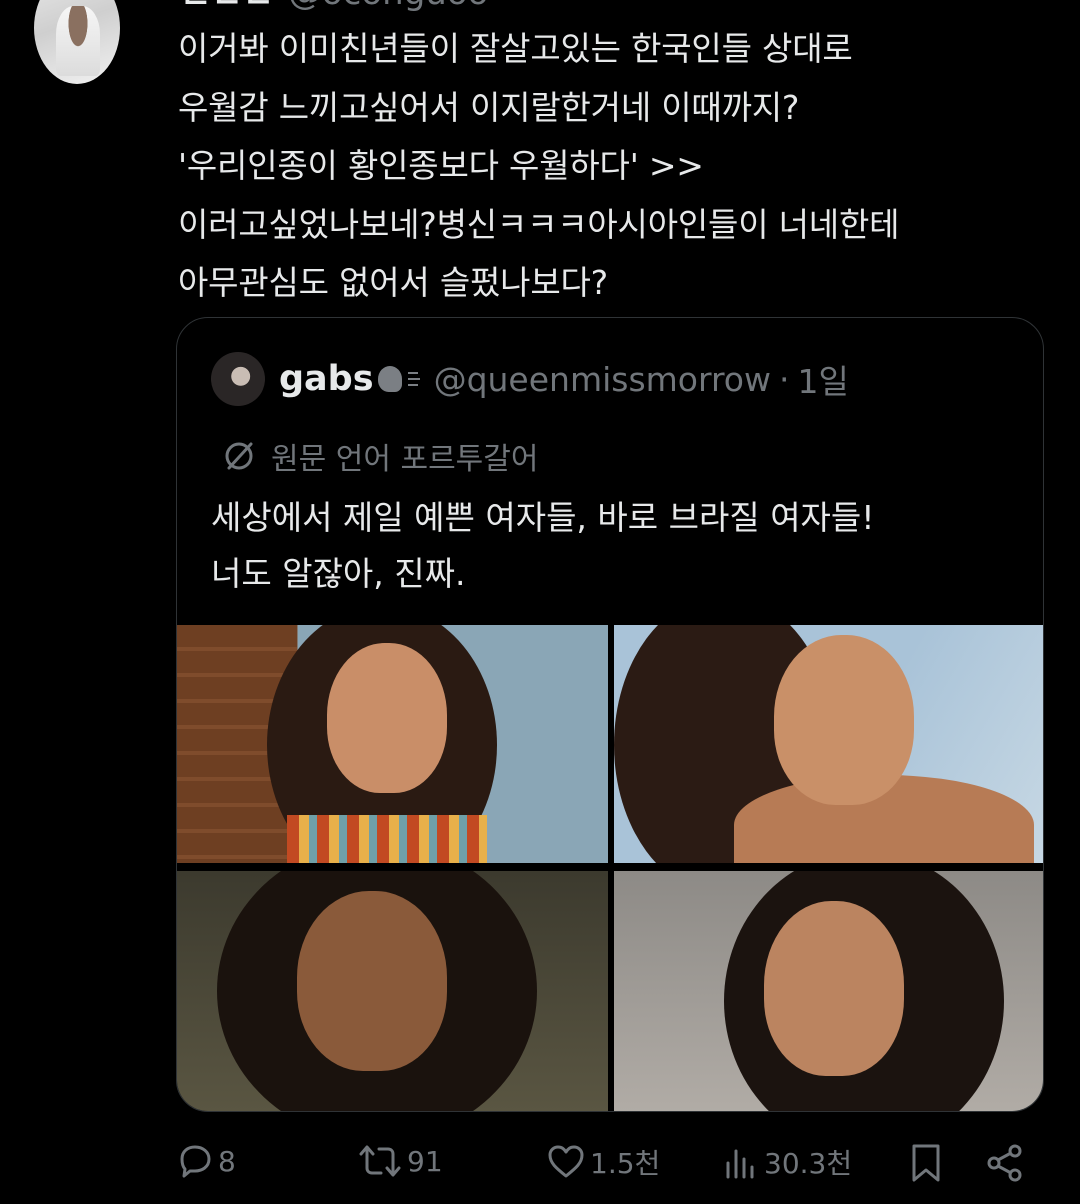  Describe the element at coordinates (399, 379) in the screenshot. I see `speaking-head-icon` at that location.